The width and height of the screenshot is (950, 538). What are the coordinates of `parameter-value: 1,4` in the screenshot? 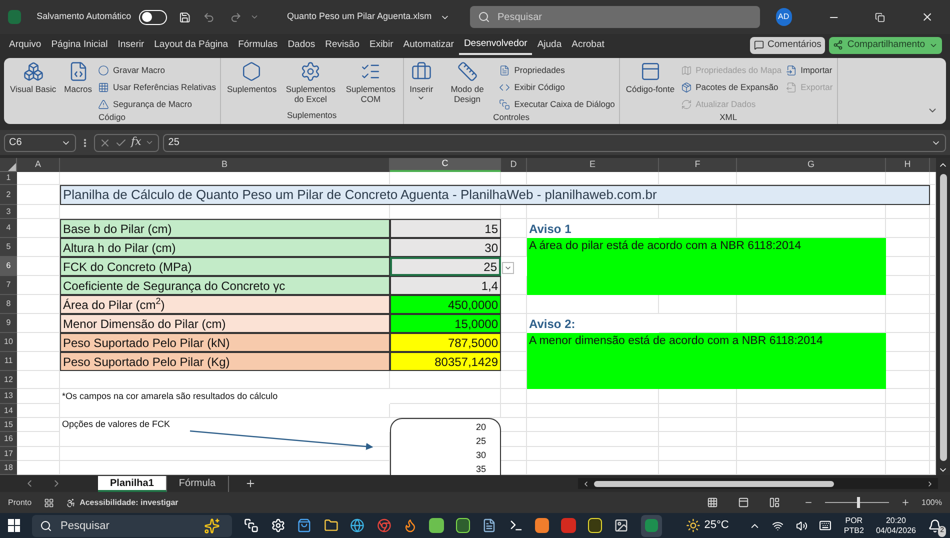 It's located at (445, 285).